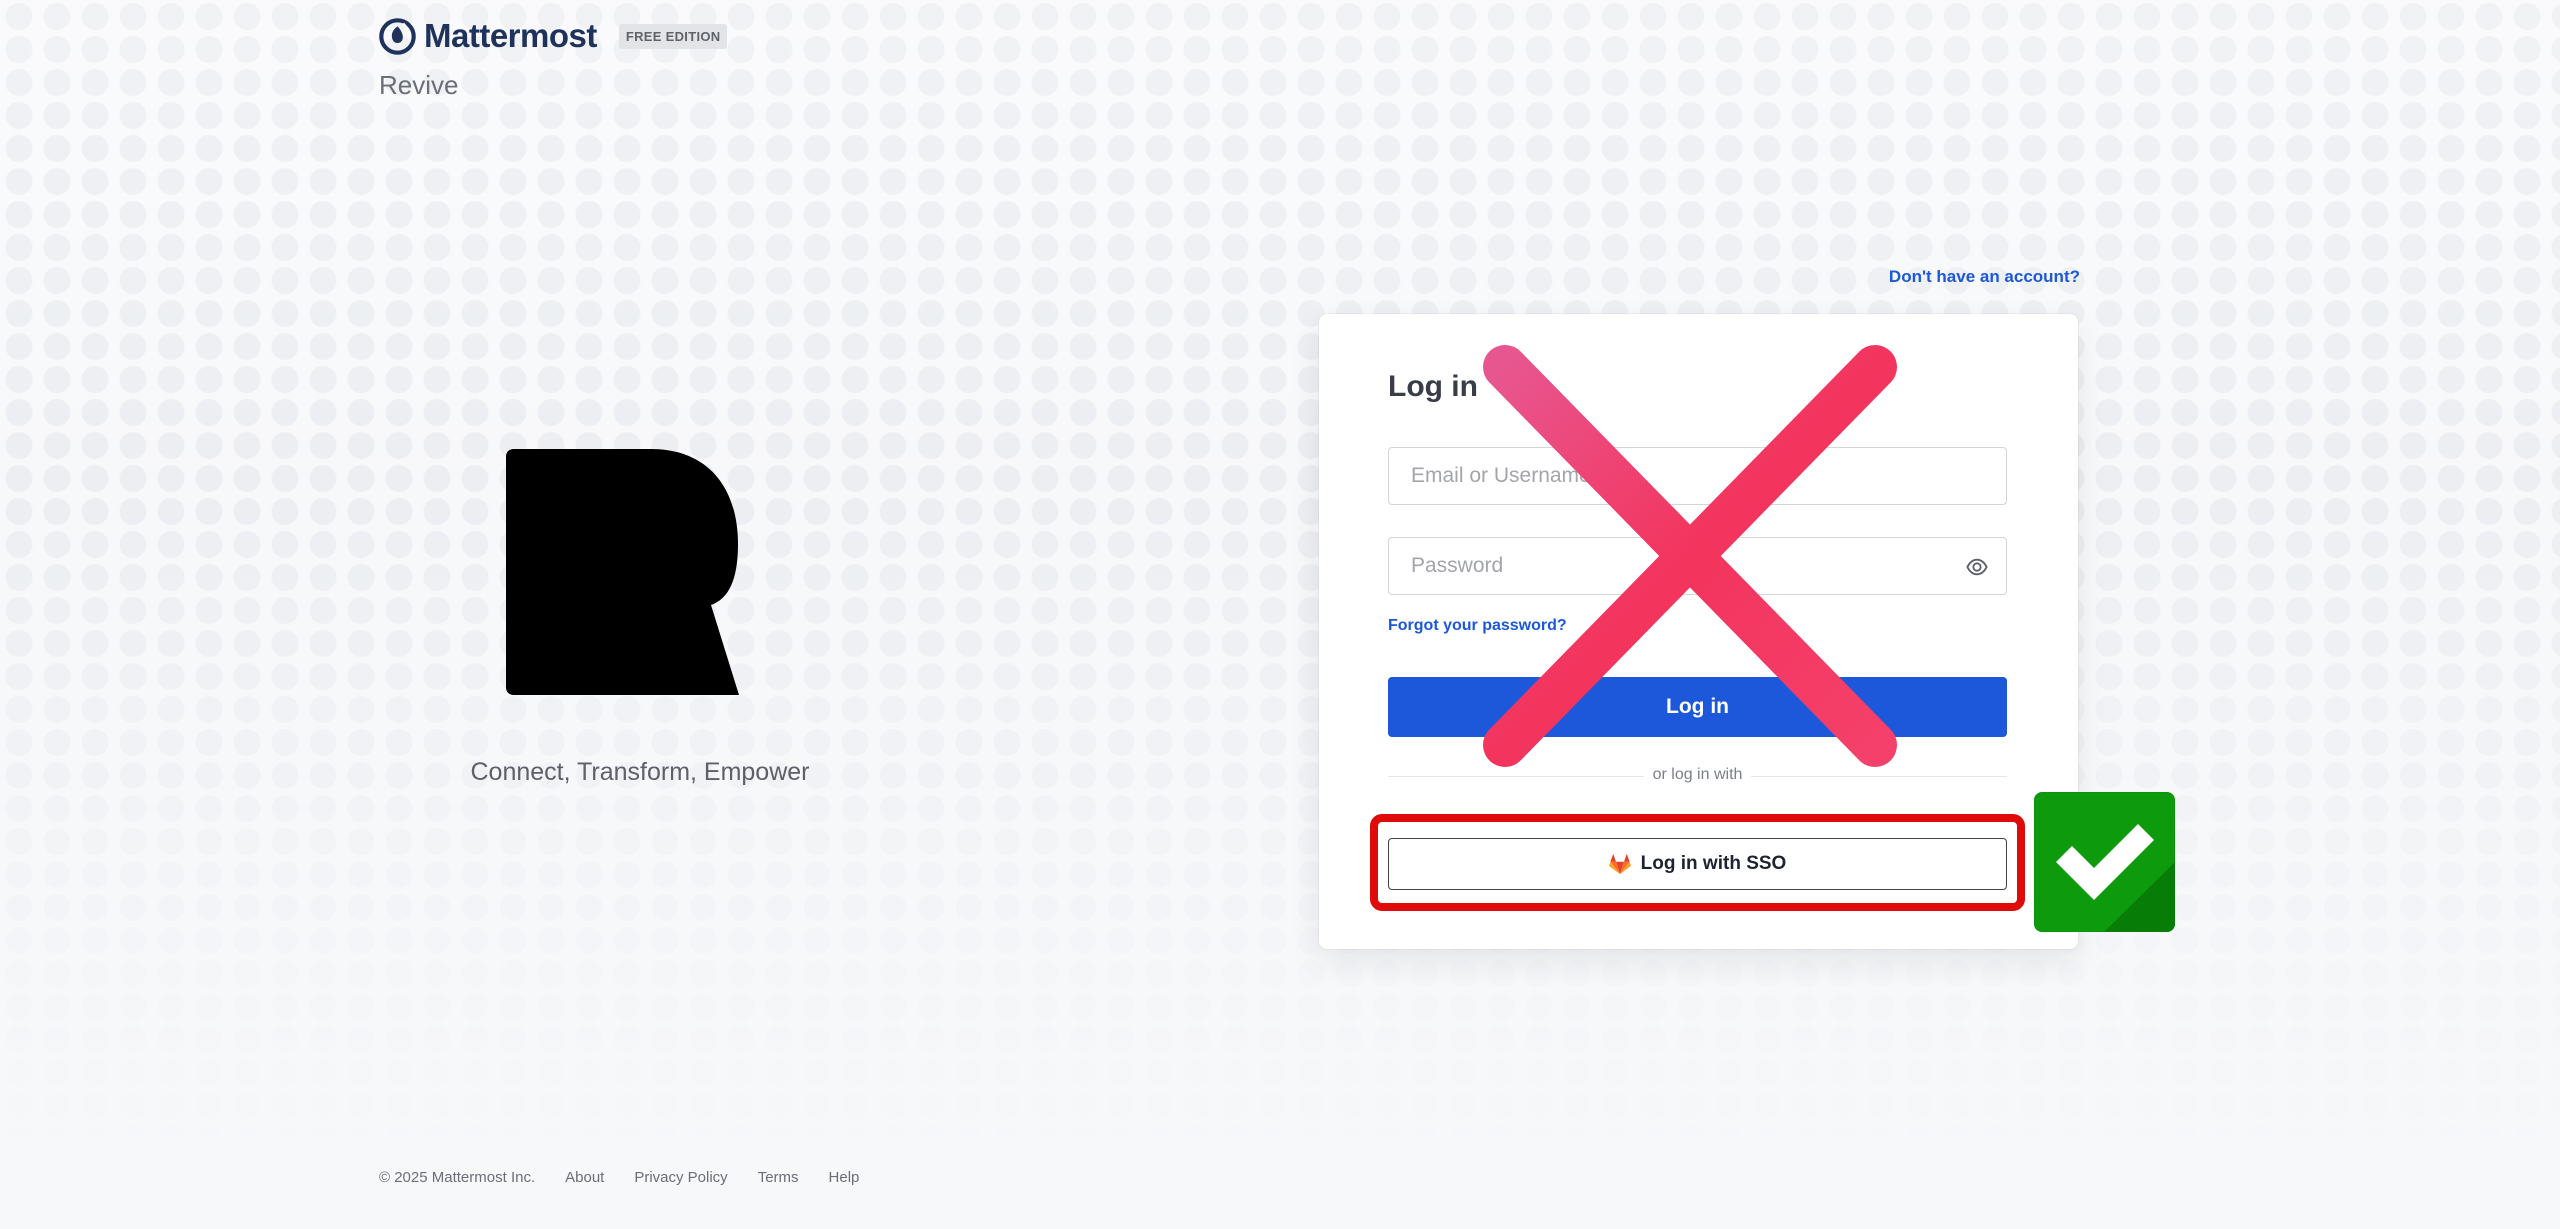 Image resolution: width=2560 pixels, height=1229 pixels. What do you see at coordinates (2115, 878) in the screenshot?
I see `checkmark-glyph` at bounding box center [2115, 878].